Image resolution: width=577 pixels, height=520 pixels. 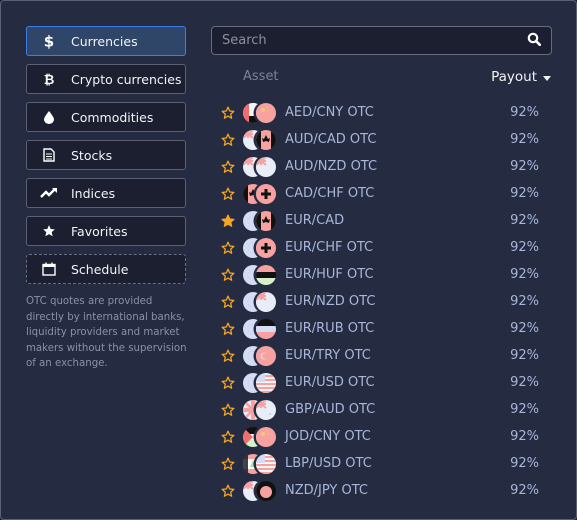 What do you see at coordinates (385, 355) in the screenshot?
I see `asset-row: EUR/TRY OTC 92%` at bounding box center [385, 355].